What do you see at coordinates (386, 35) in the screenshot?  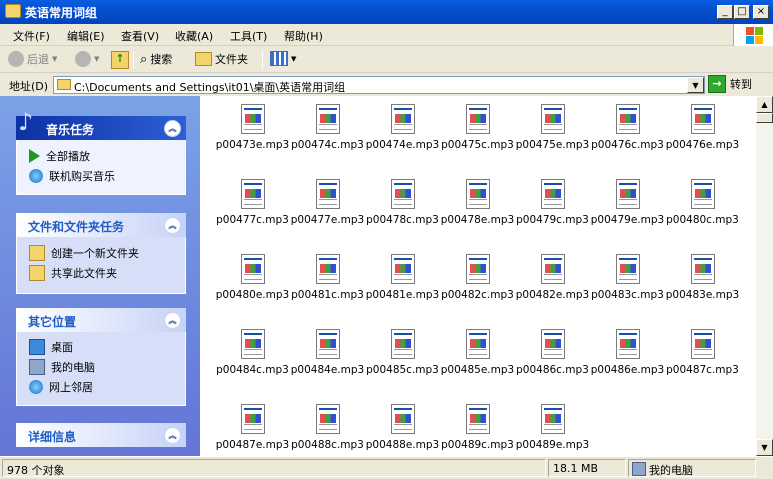 I see `menu-bar: 文件(F) 编辑(E) 查看(V) 收藏(A) 工具(T) 帮助(H)` at bounding box center [386, 35].